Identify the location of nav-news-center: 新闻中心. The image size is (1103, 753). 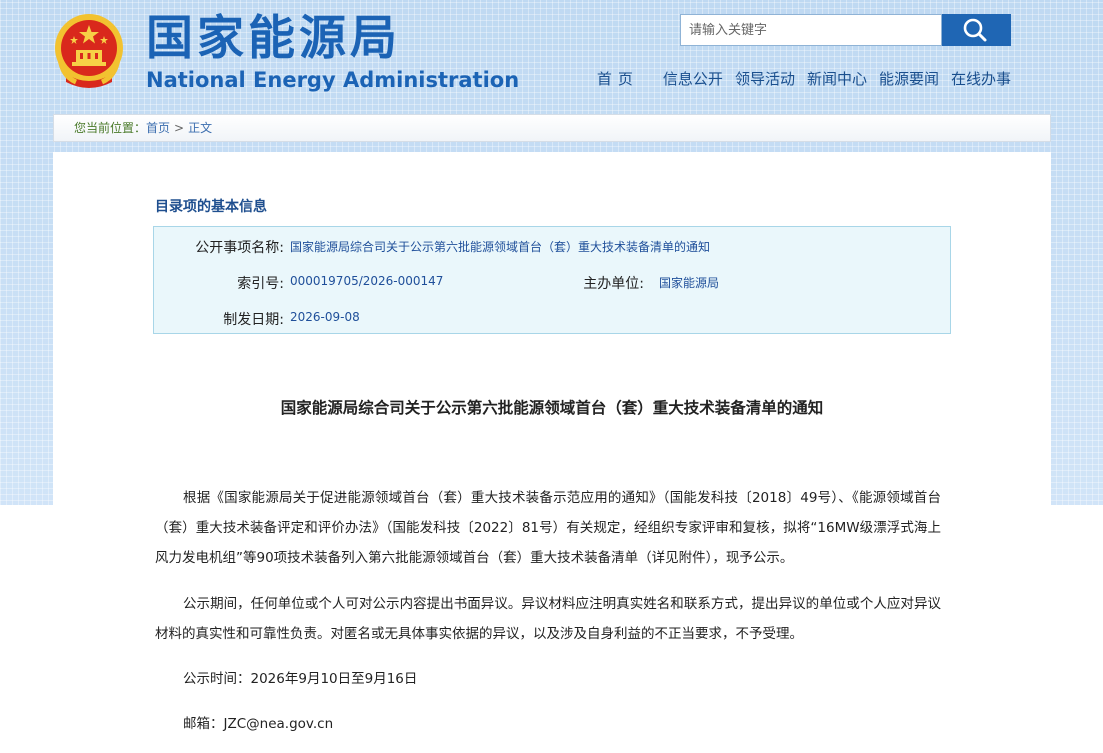
(837, 79).